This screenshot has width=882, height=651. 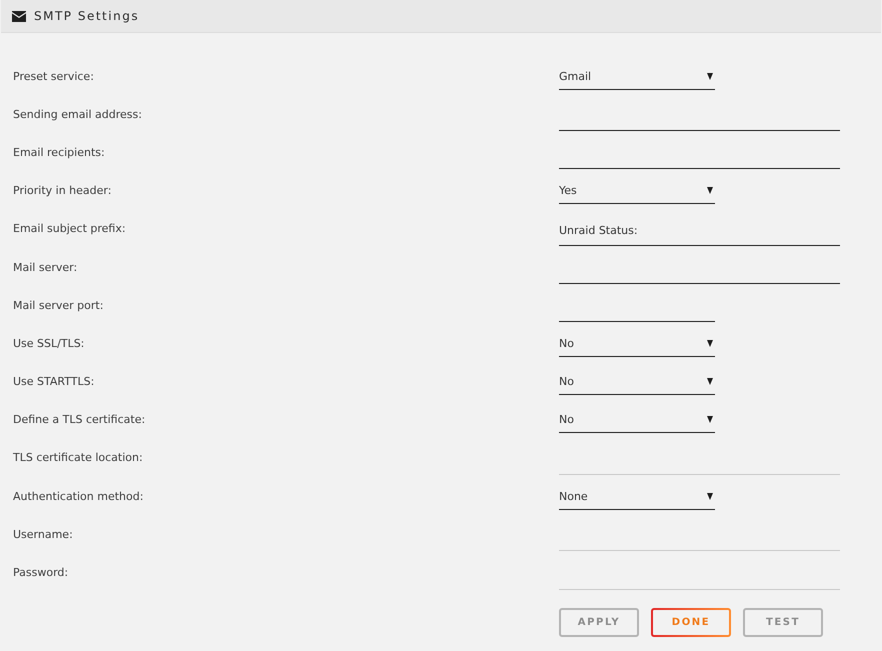 What do you see at coordinates (699, 231) in the screenshot?
I see `input-field: Unraid Status:` at bounding box center [699, 231].